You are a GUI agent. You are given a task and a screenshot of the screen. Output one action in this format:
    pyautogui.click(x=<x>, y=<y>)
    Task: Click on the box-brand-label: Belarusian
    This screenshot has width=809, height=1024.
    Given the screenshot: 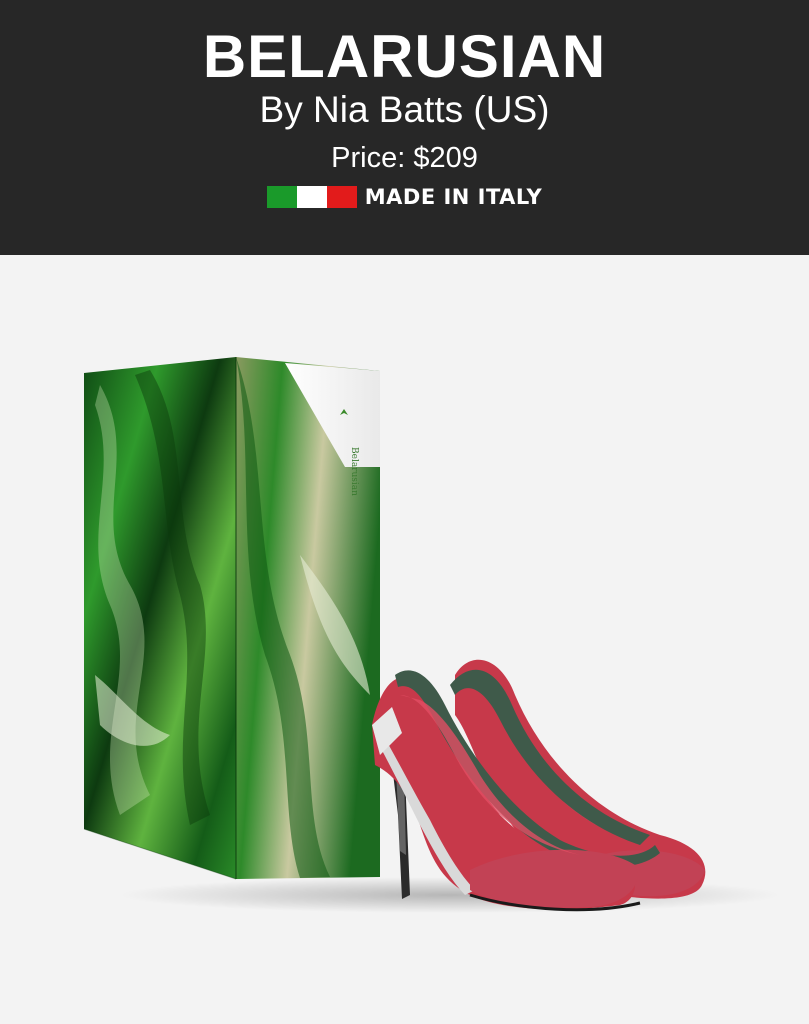 What is the action you would take?
    pyautogui.click(x=354, y=471)
    